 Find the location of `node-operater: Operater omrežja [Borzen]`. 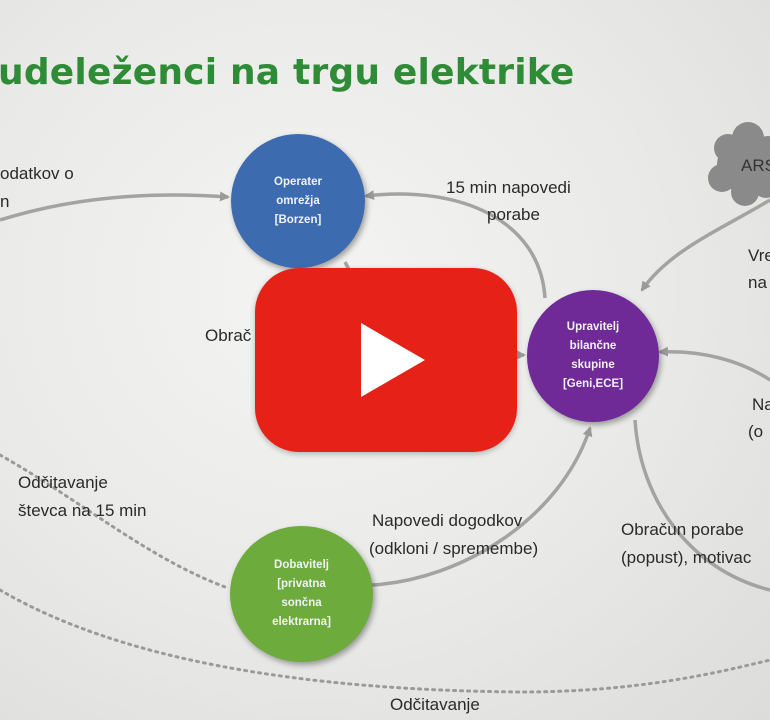

node-operater: Operater omrežja [Borzen] is located at coordinates (298, 201).